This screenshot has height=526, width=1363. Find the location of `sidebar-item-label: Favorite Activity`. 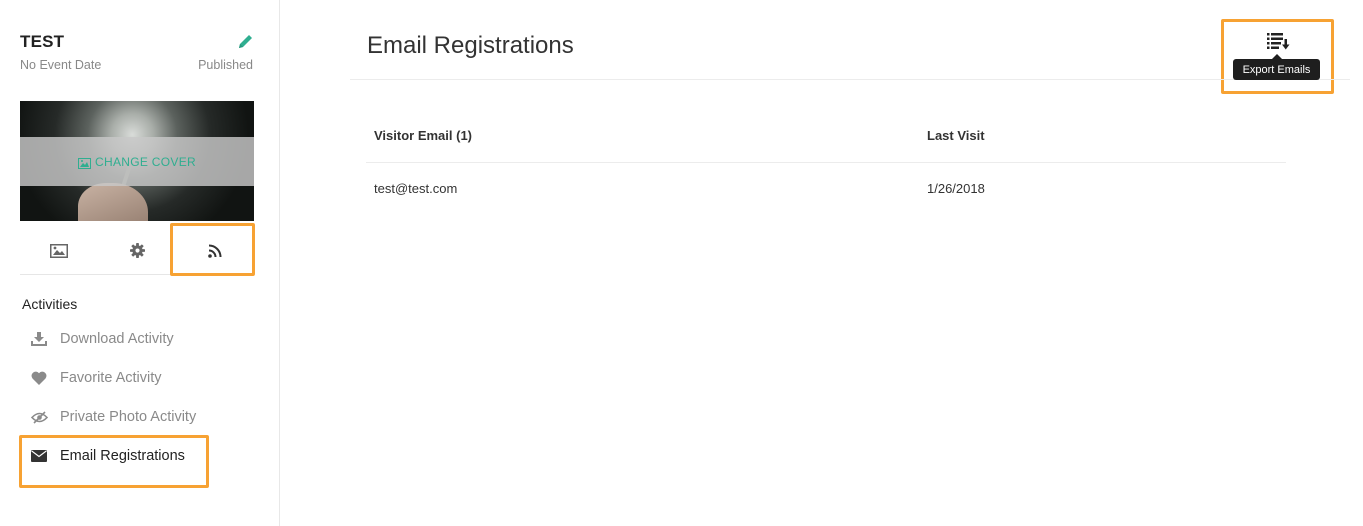

sidebar-item-label: Favorite Activity is located at coordinates (111, 378).